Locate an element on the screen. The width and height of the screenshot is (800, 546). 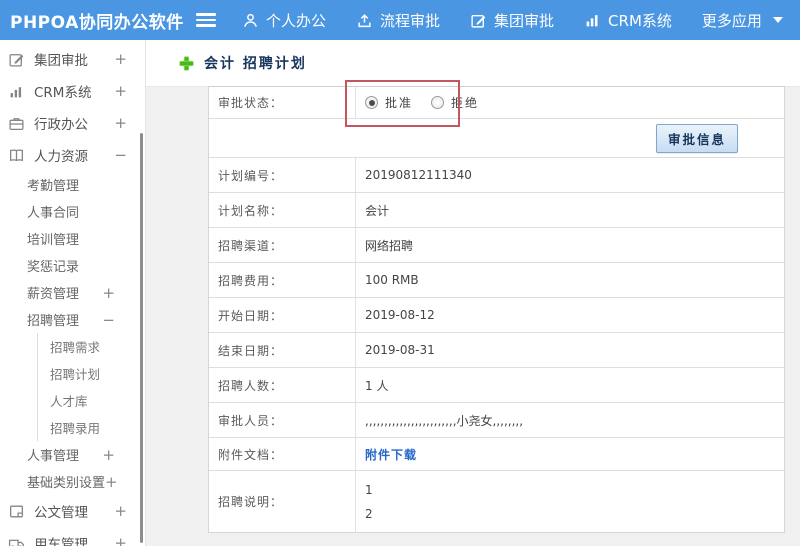
sidebar-item-base-category: 基础类别设置 + is located at coordinates (72, 481).